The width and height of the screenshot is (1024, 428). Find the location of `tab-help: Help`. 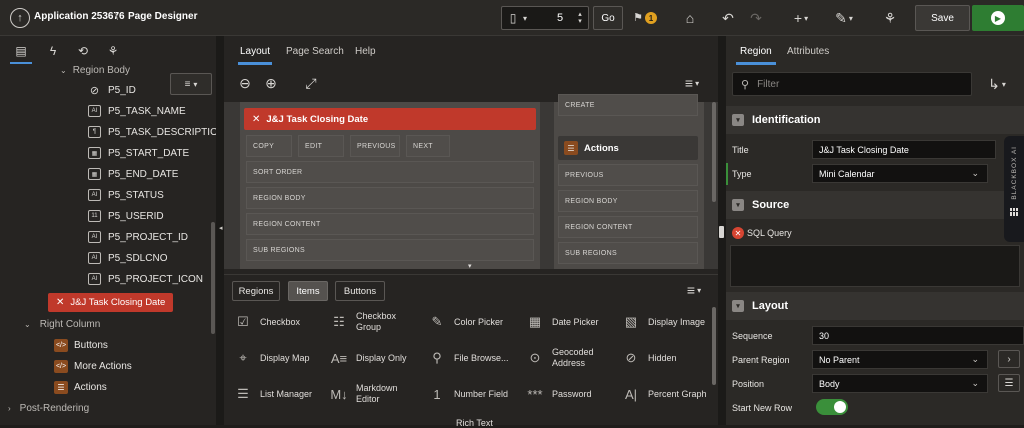

tab-help: Help is located at coordinates (365, 51).